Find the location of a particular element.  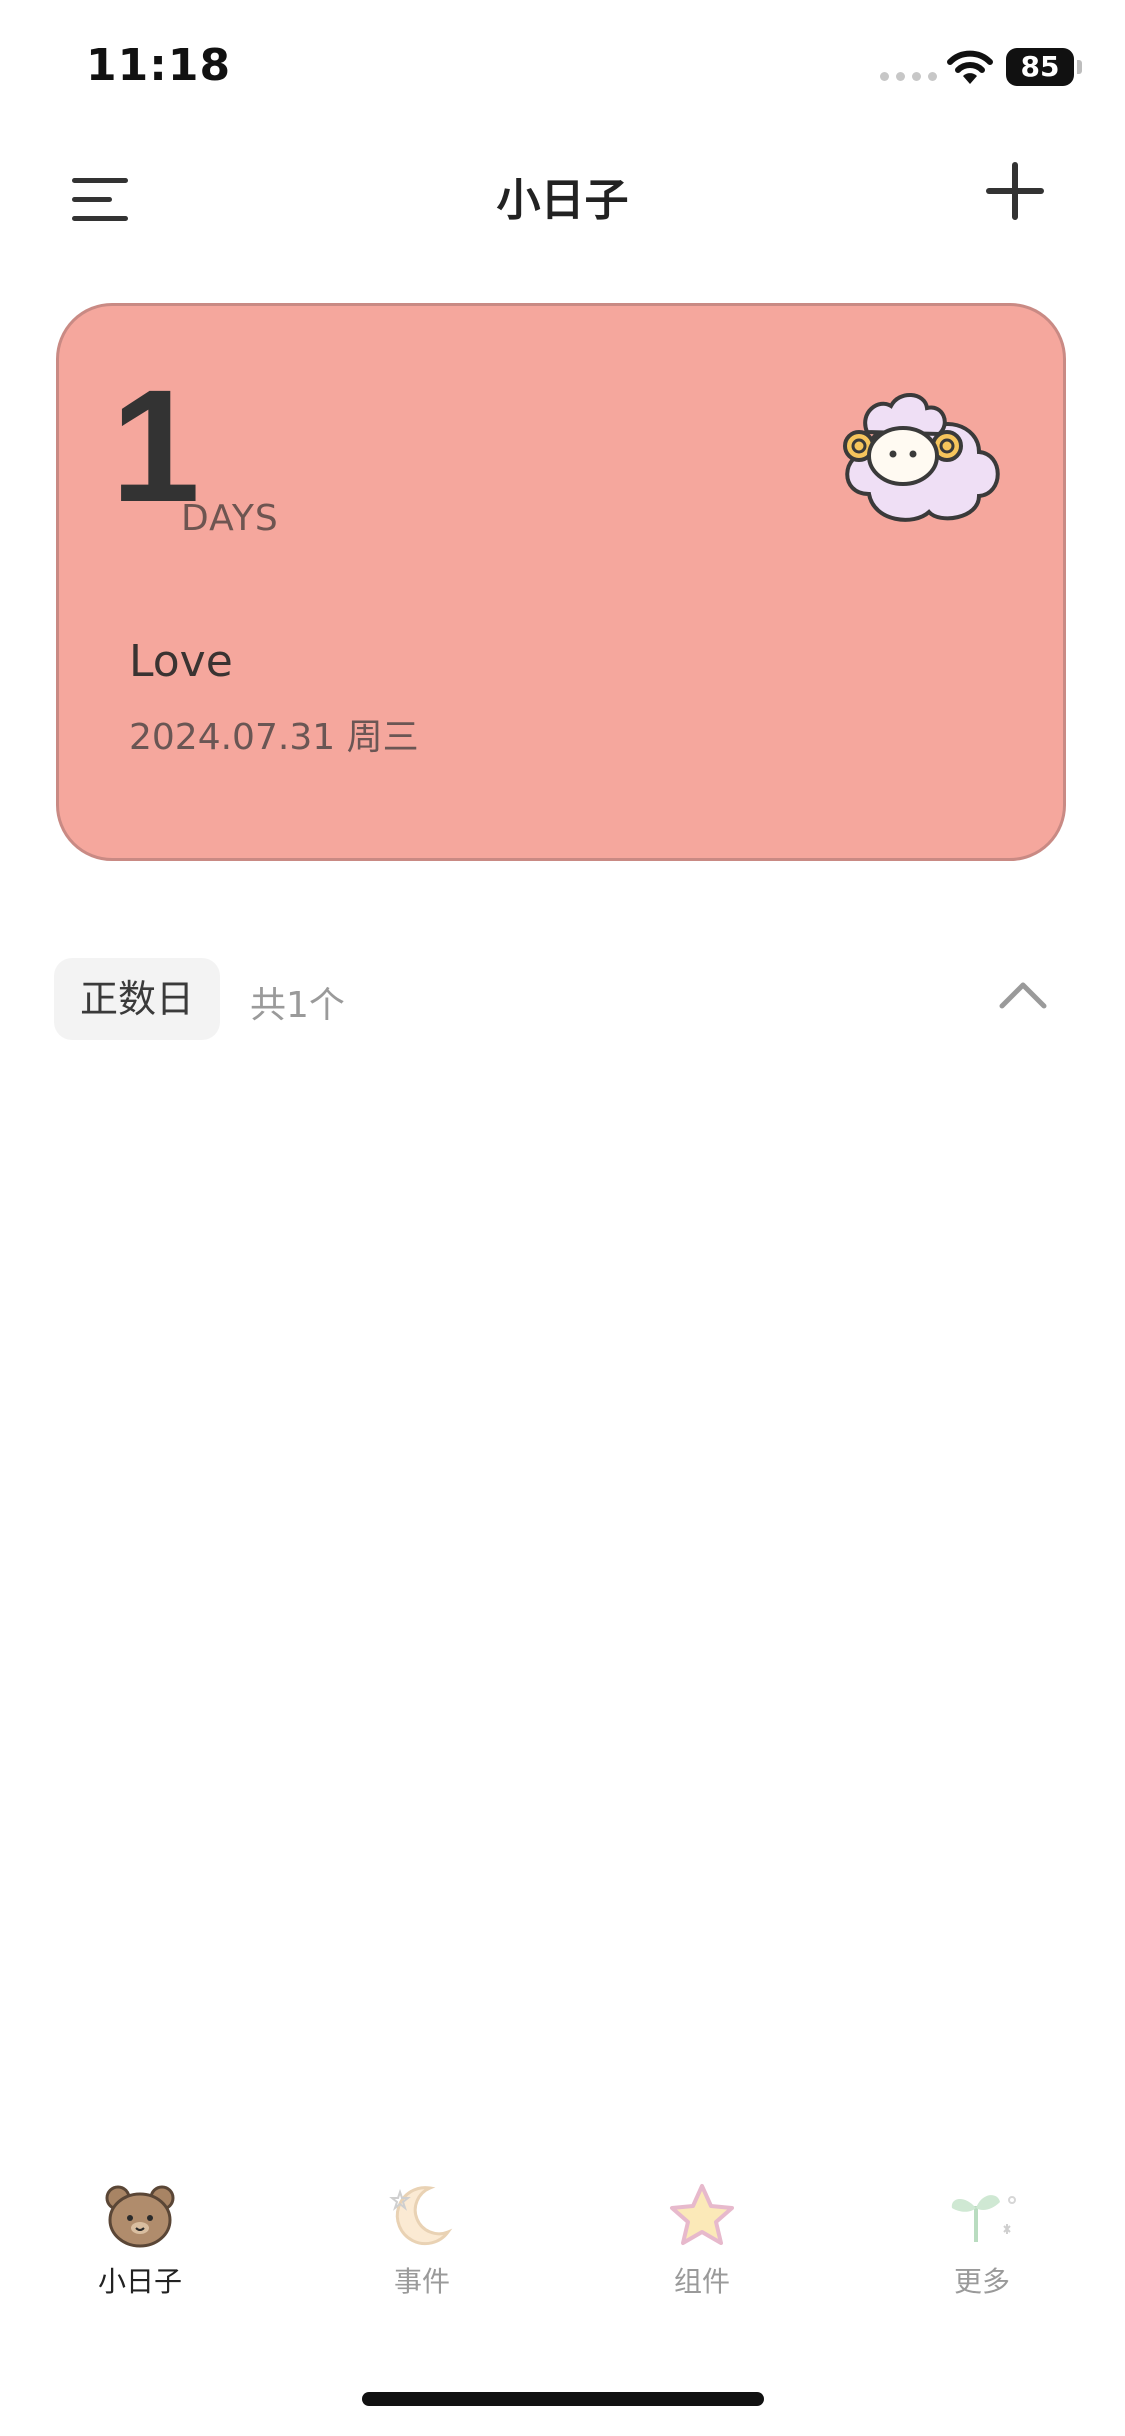

tab-widgets: 组件 is located at coordinates (702, 2255).